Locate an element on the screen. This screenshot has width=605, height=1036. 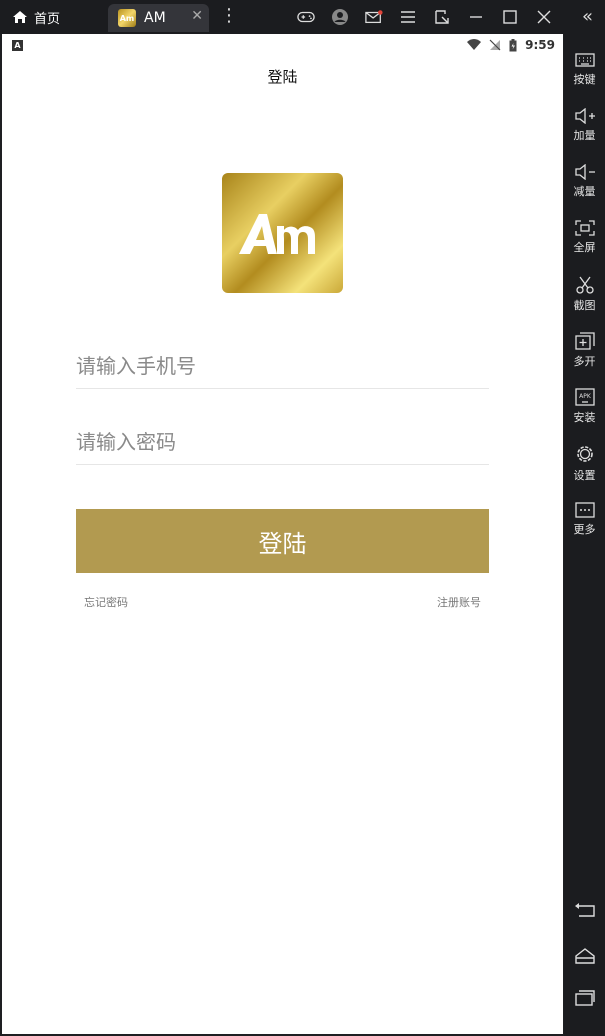
recents-icon is located at coordinates (584, 998).